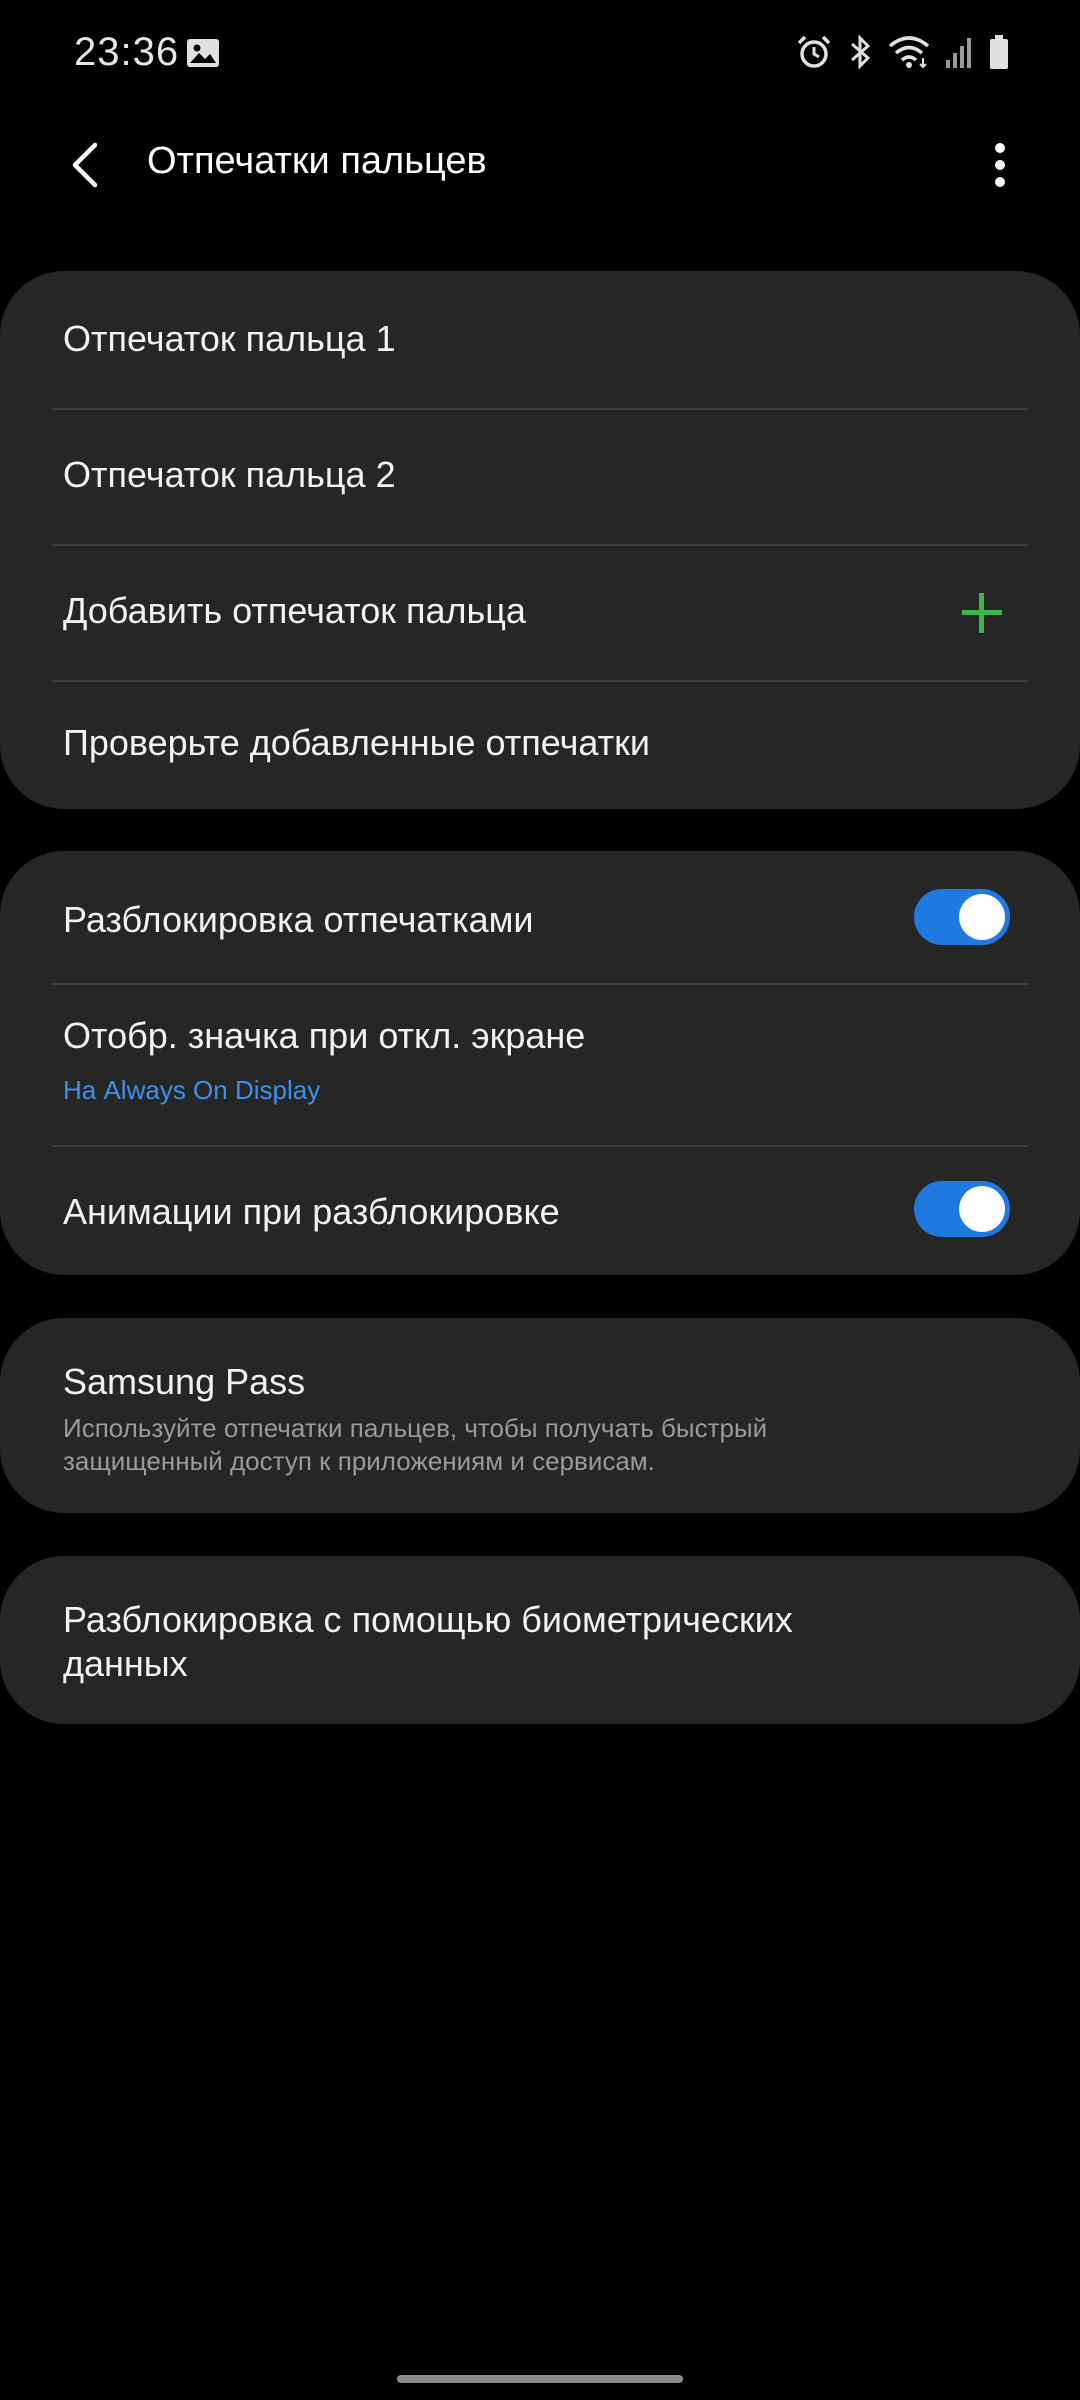 Image resolution: width=1080 pixels, height=2400 pixels. I want to click on screen-off-icon-value: На Always On Display, so click(192, 1090).